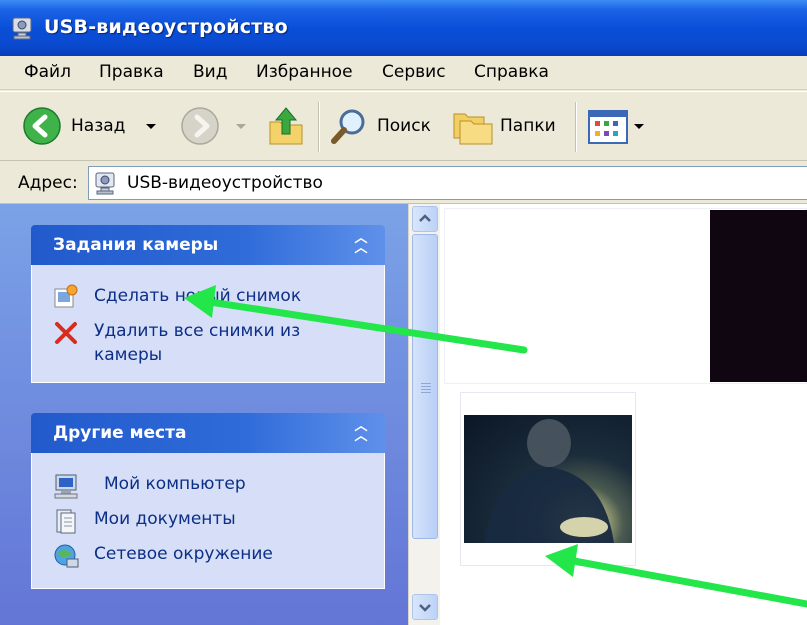 This screenshot has height=625, width=807. I want to click on views-button, so click(617, 126).